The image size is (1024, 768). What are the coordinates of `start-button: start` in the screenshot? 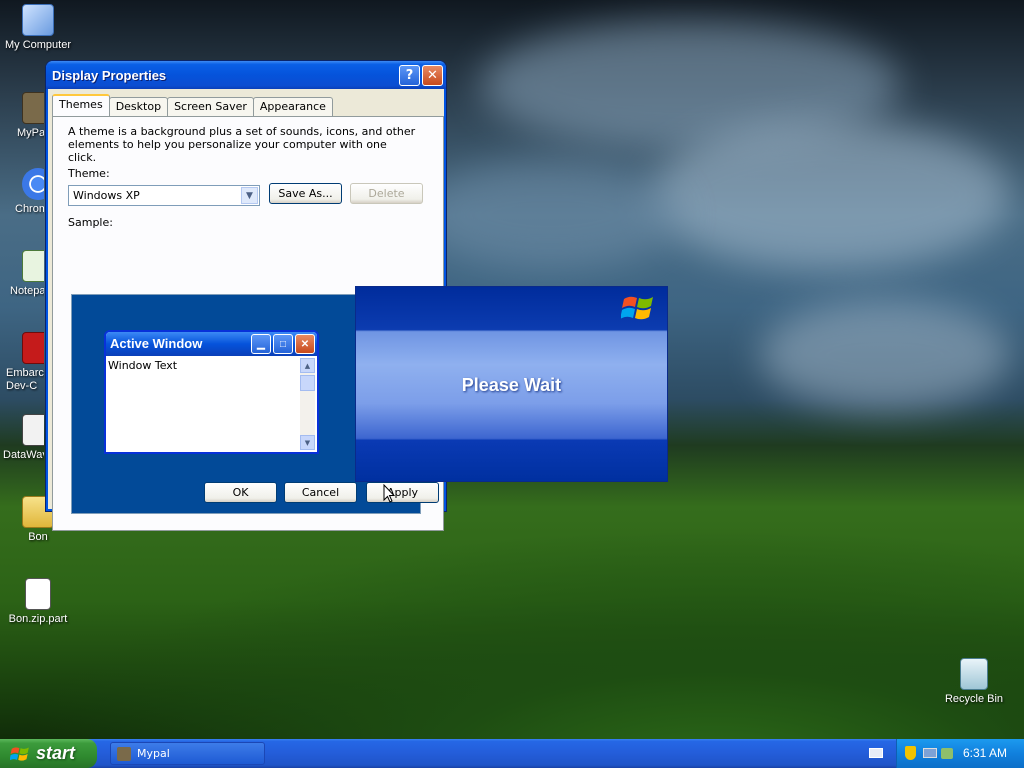 It's located at (48, 753).